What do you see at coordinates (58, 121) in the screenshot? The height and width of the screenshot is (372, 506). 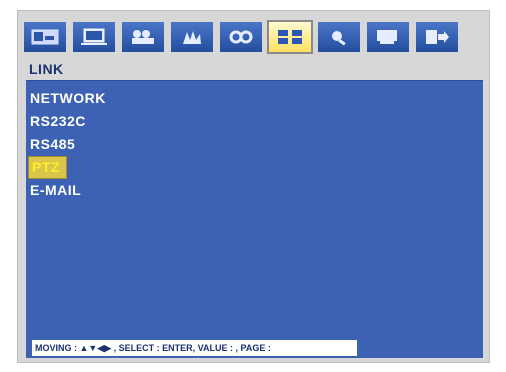 I see `menu-item-label: RS232C` at bounding box center [58, 121].